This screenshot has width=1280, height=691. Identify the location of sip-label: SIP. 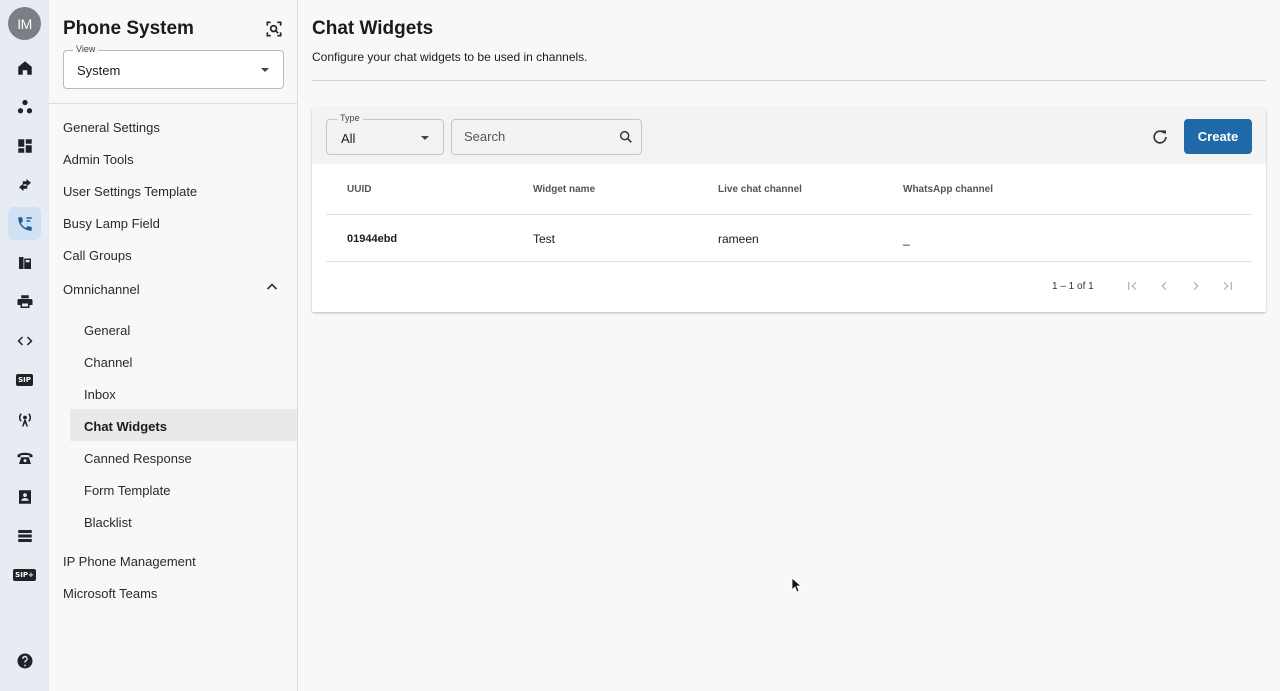
(24, 379).